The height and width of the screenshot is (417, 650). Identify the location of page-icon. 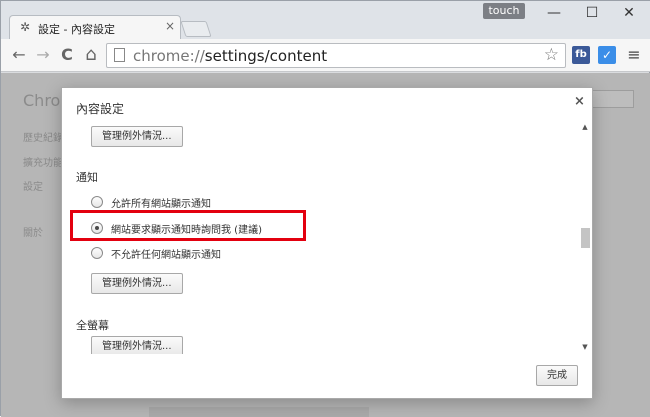
(119, 55).